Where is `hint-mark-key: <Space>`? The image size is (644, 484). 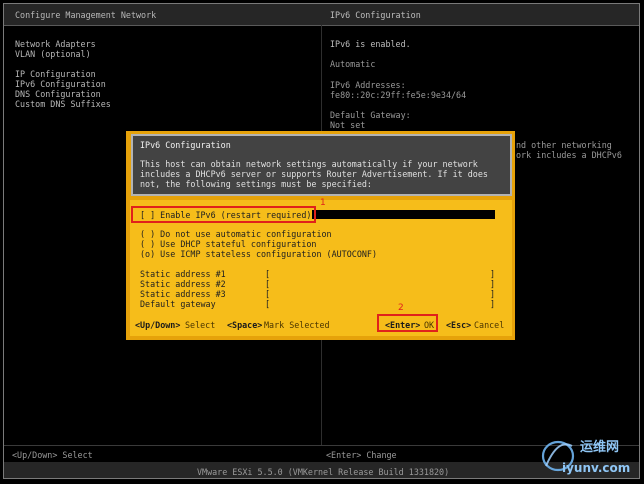
hint-mark-key: <Space> is located at coordinates (245, 325).